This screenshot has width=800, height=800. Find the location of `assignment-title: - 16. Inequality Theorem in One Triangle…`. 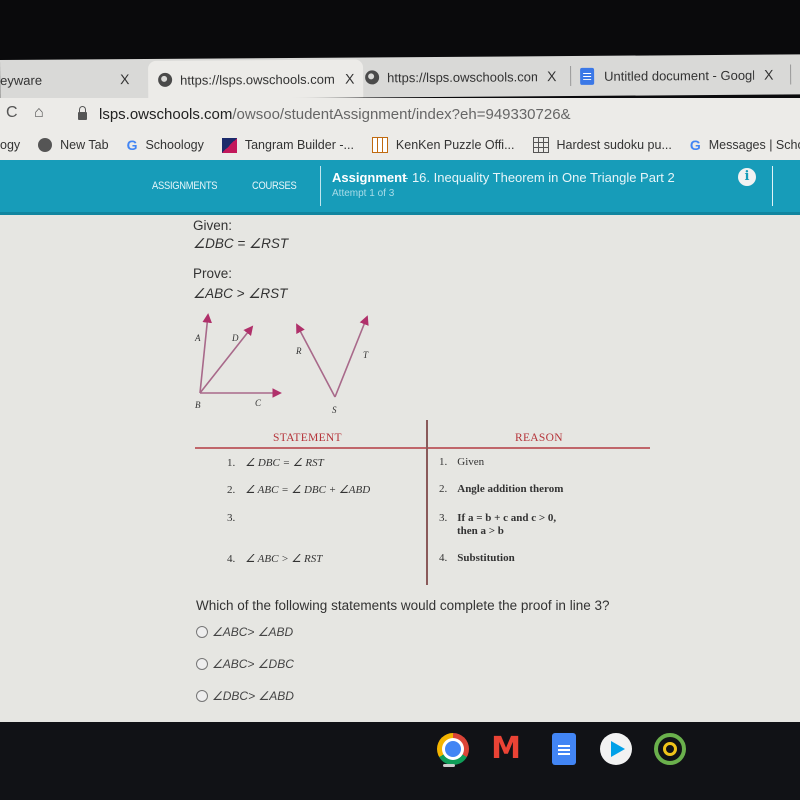

assignment-title: - 16. Inequality Theorem in One Triangle… is located at coordinates (539, 177).